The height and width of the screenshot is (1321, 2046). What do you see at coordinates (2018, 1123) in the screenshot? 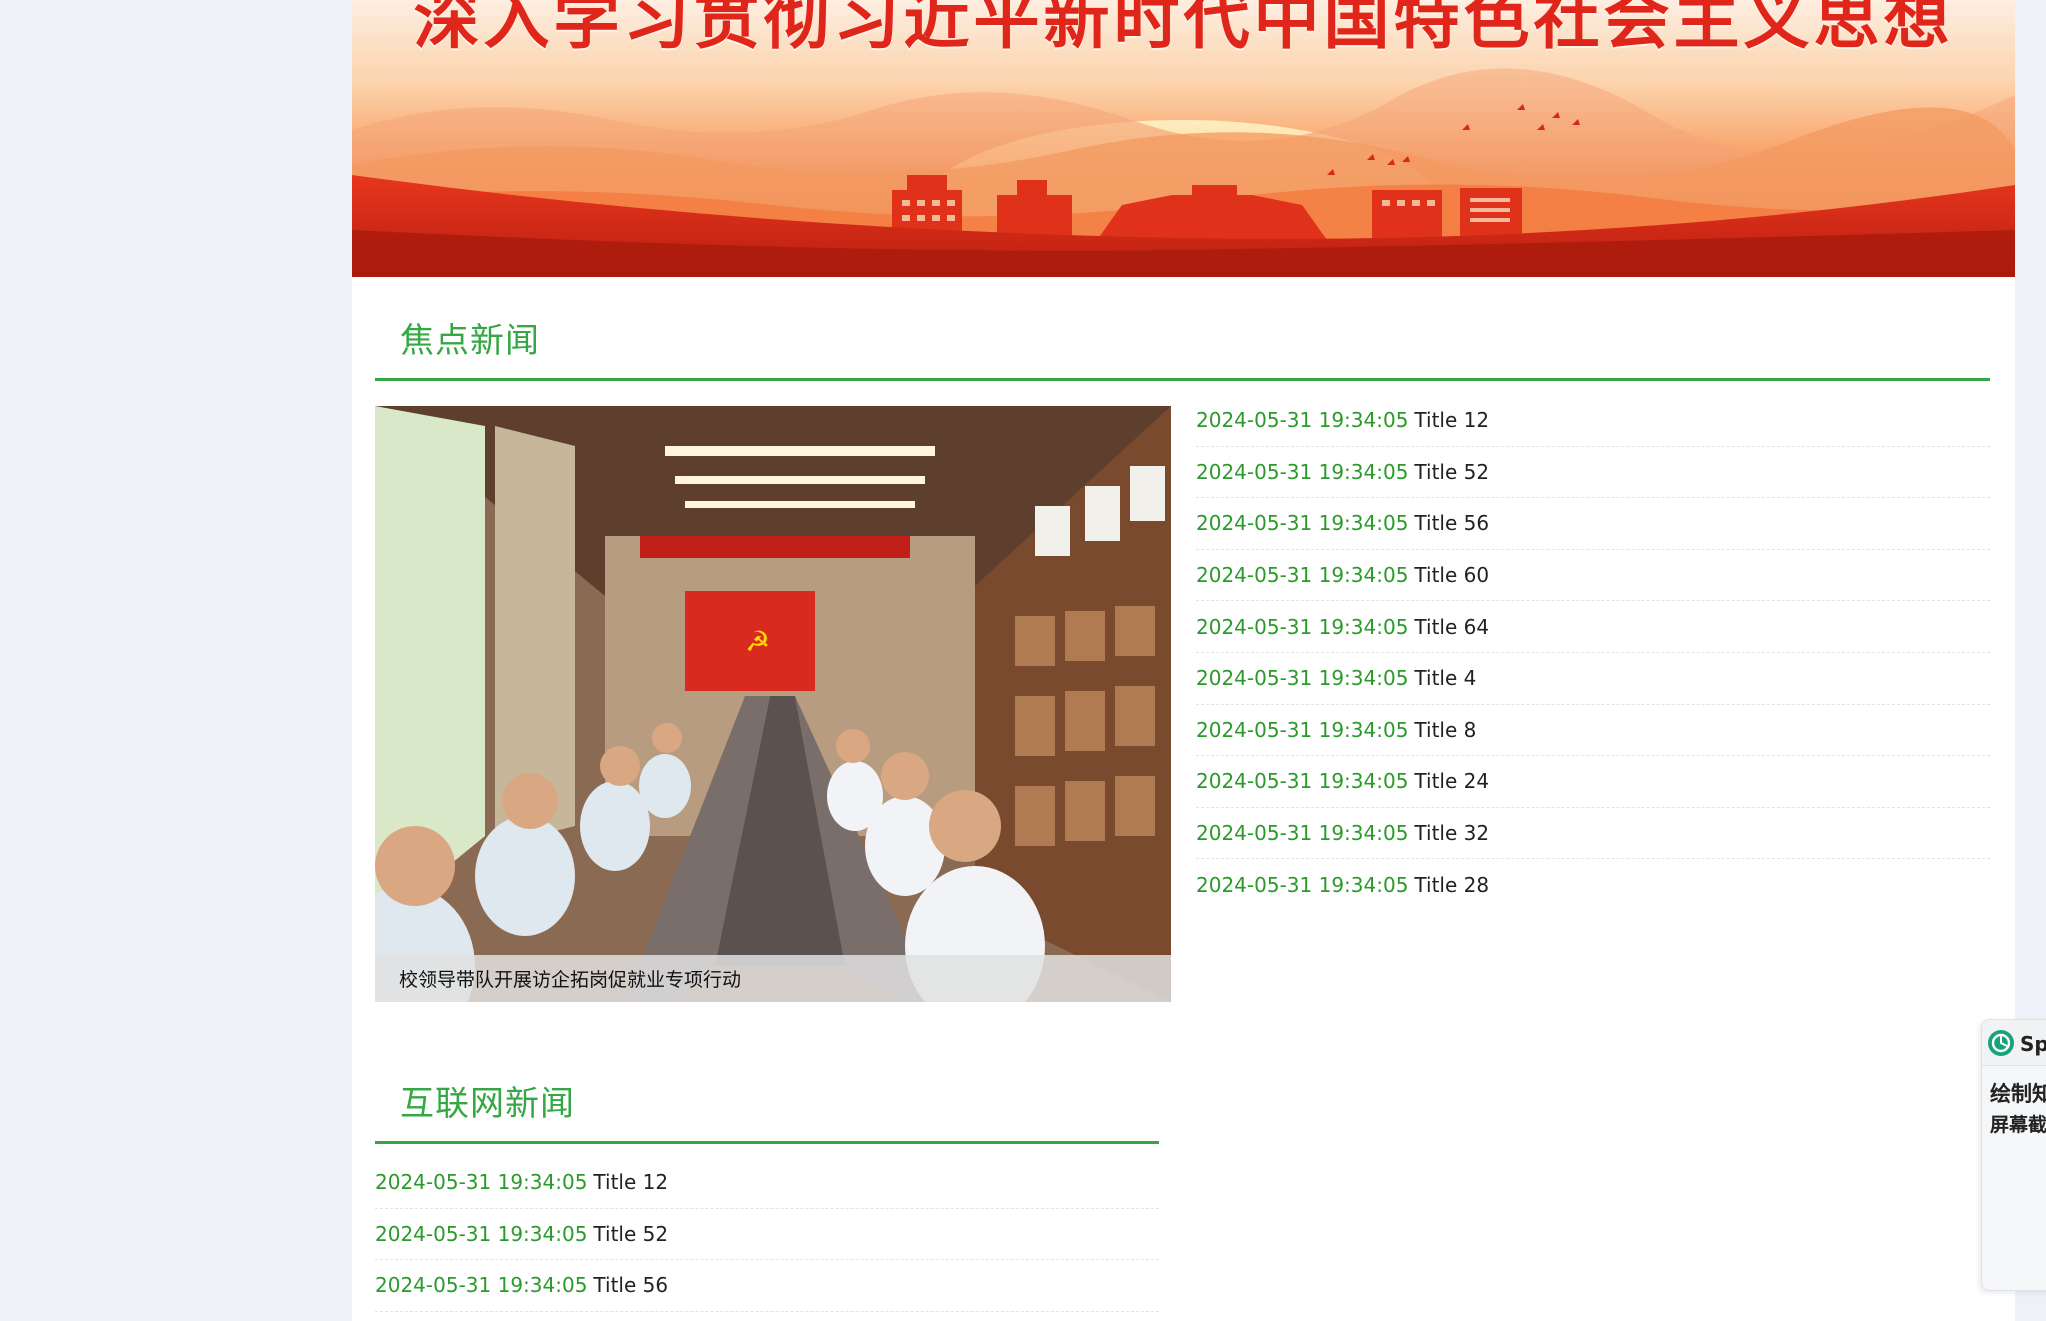
I see `widget-action-screenshot: 屏幕截` at bounding box center [2018, 1123].